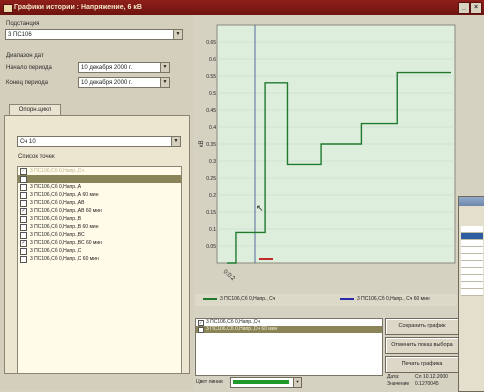  I want to click on legend-label: 3 ПС106,Сб 0,Напр., Сч 60 мин, so click(393, 299).